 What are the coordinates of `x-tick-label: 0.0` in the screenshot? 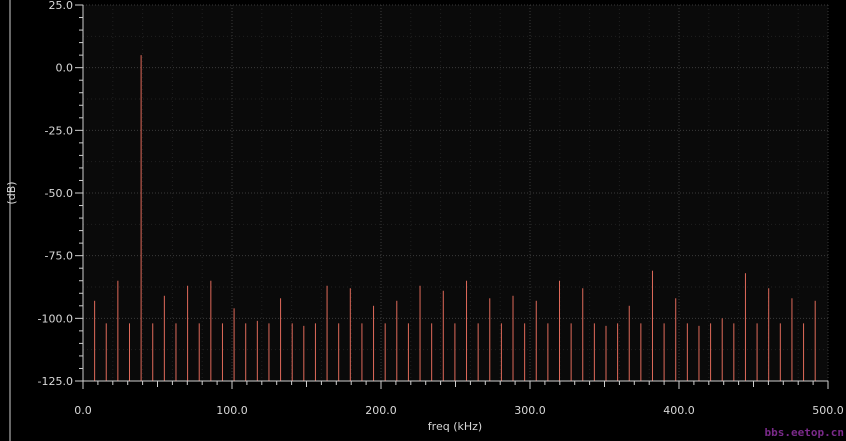 It's located at (83, 410).